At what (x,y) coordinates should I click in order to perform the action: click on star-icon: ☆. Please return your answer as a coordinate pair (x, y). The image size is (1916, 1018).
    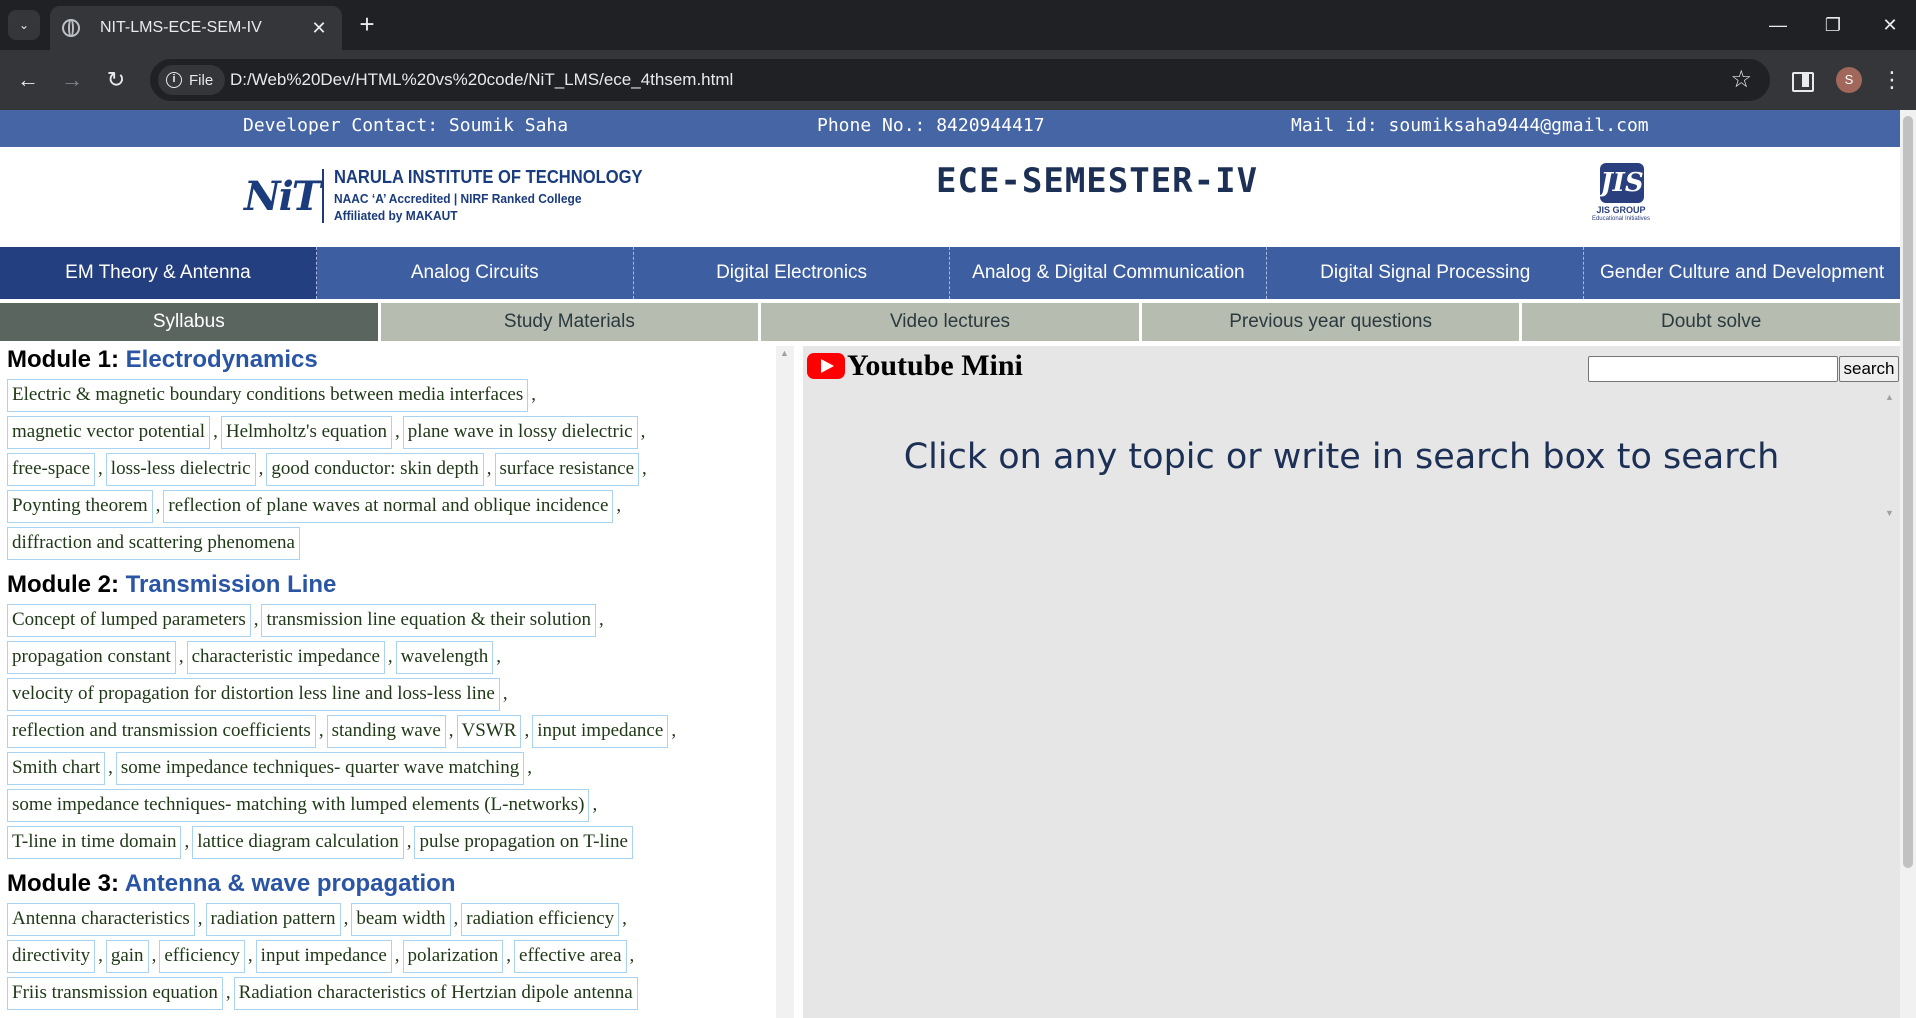
    Looking at the image, I should click on (1741, 79).